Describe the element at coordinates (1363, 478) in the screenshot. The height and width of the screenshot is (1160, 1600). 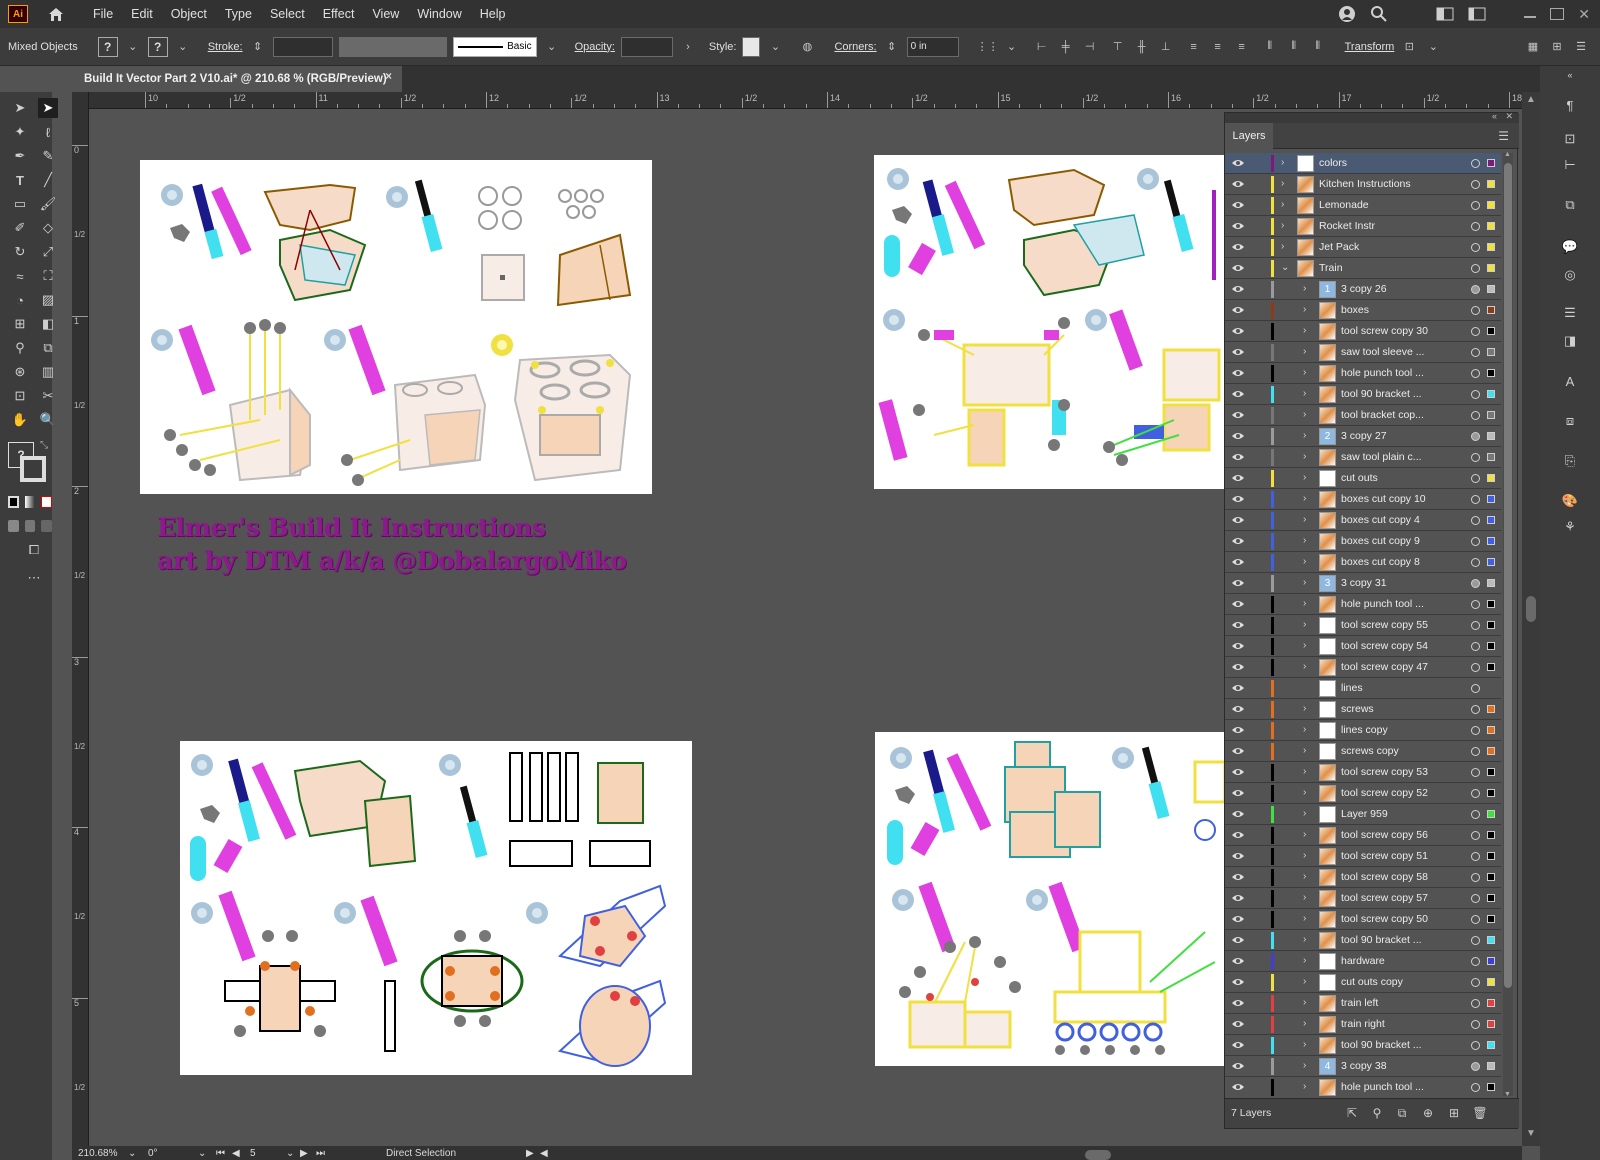
I see `layer-row: › cut outs` at that location.